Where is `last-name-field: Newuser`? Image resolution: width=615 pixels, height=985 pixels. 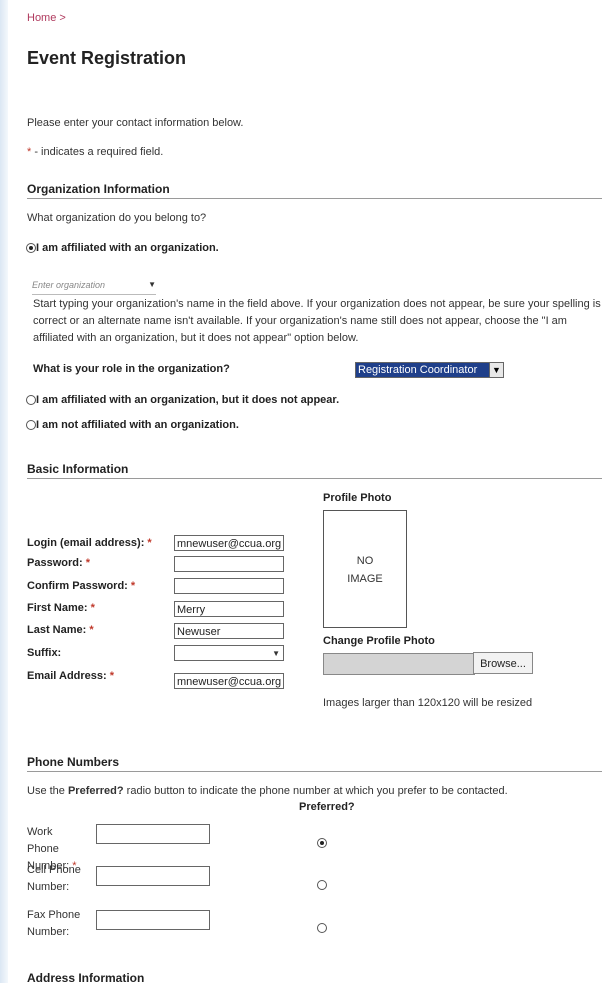
last-name-field: Newuser is located at coordinates (229, 631).